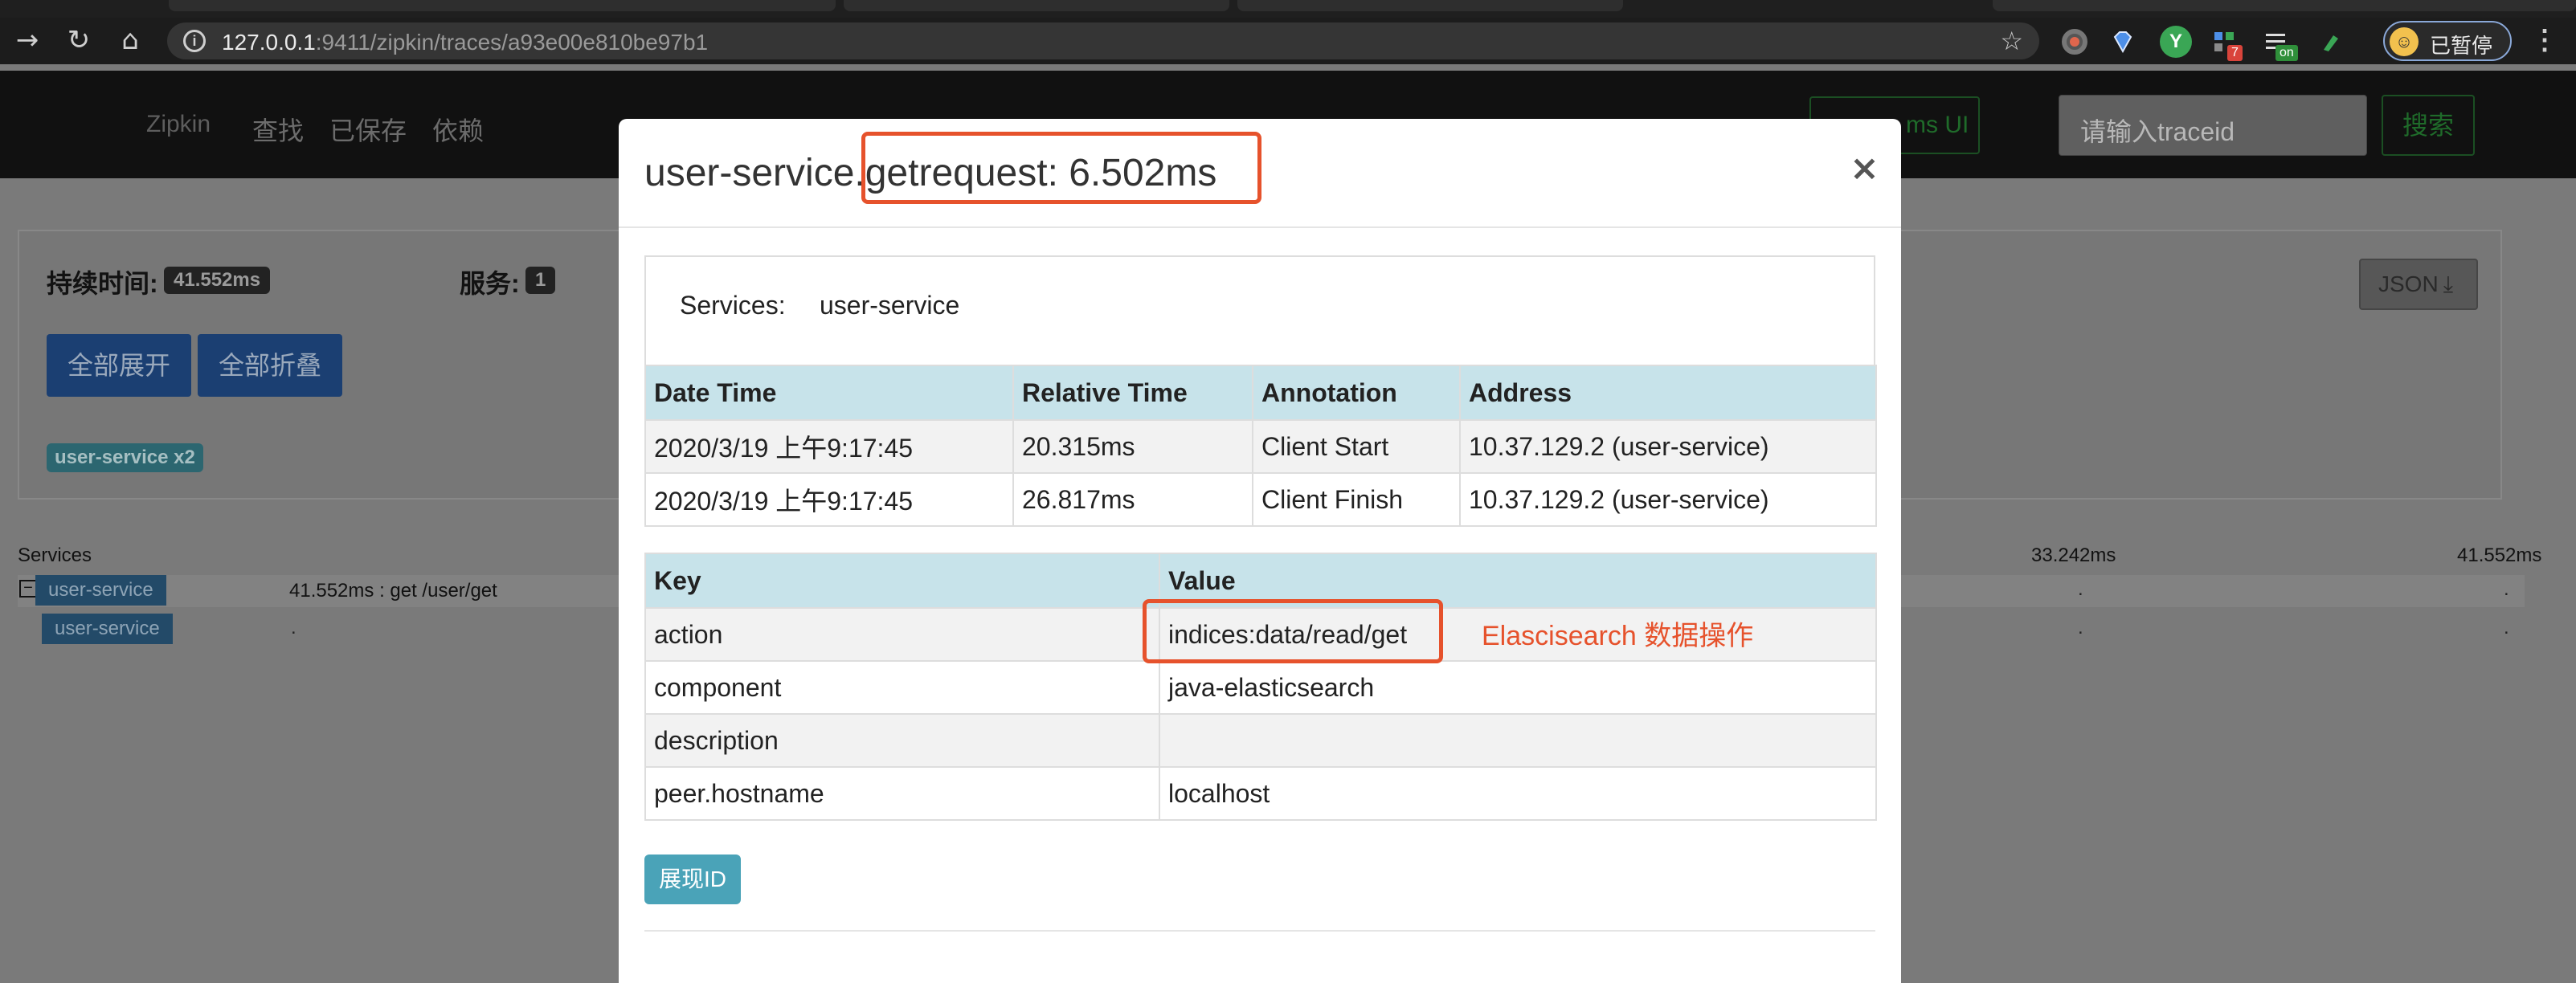 This screenshot has height=983, width=2576. Describe the element at coordinates (2176, 42) in the screenshot. I see `extension-y-icon: Y` at that location.